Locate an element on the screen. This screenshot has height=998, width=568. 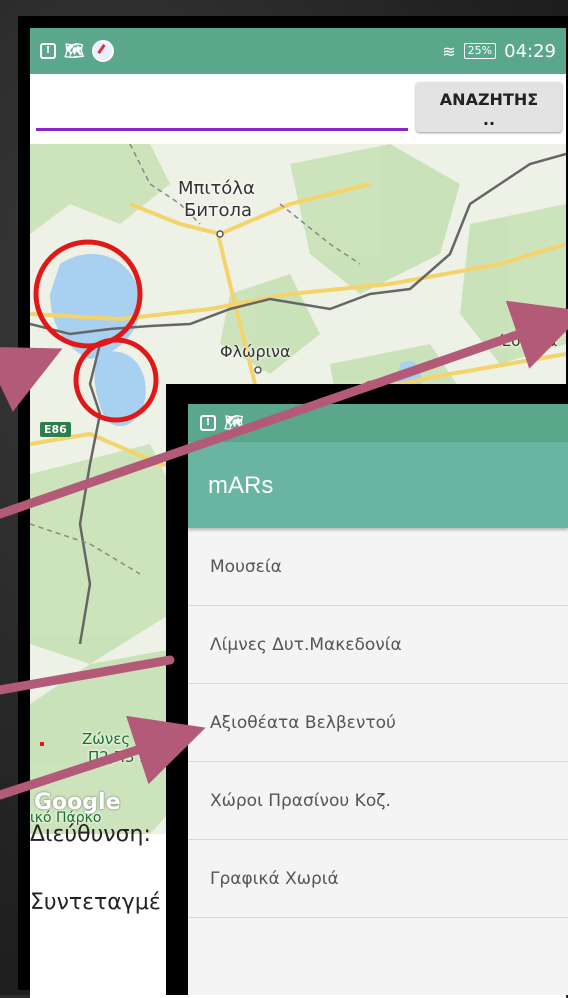
map-label-zones-2: Π2,Π3 Π is located at coordinates (119, 757).